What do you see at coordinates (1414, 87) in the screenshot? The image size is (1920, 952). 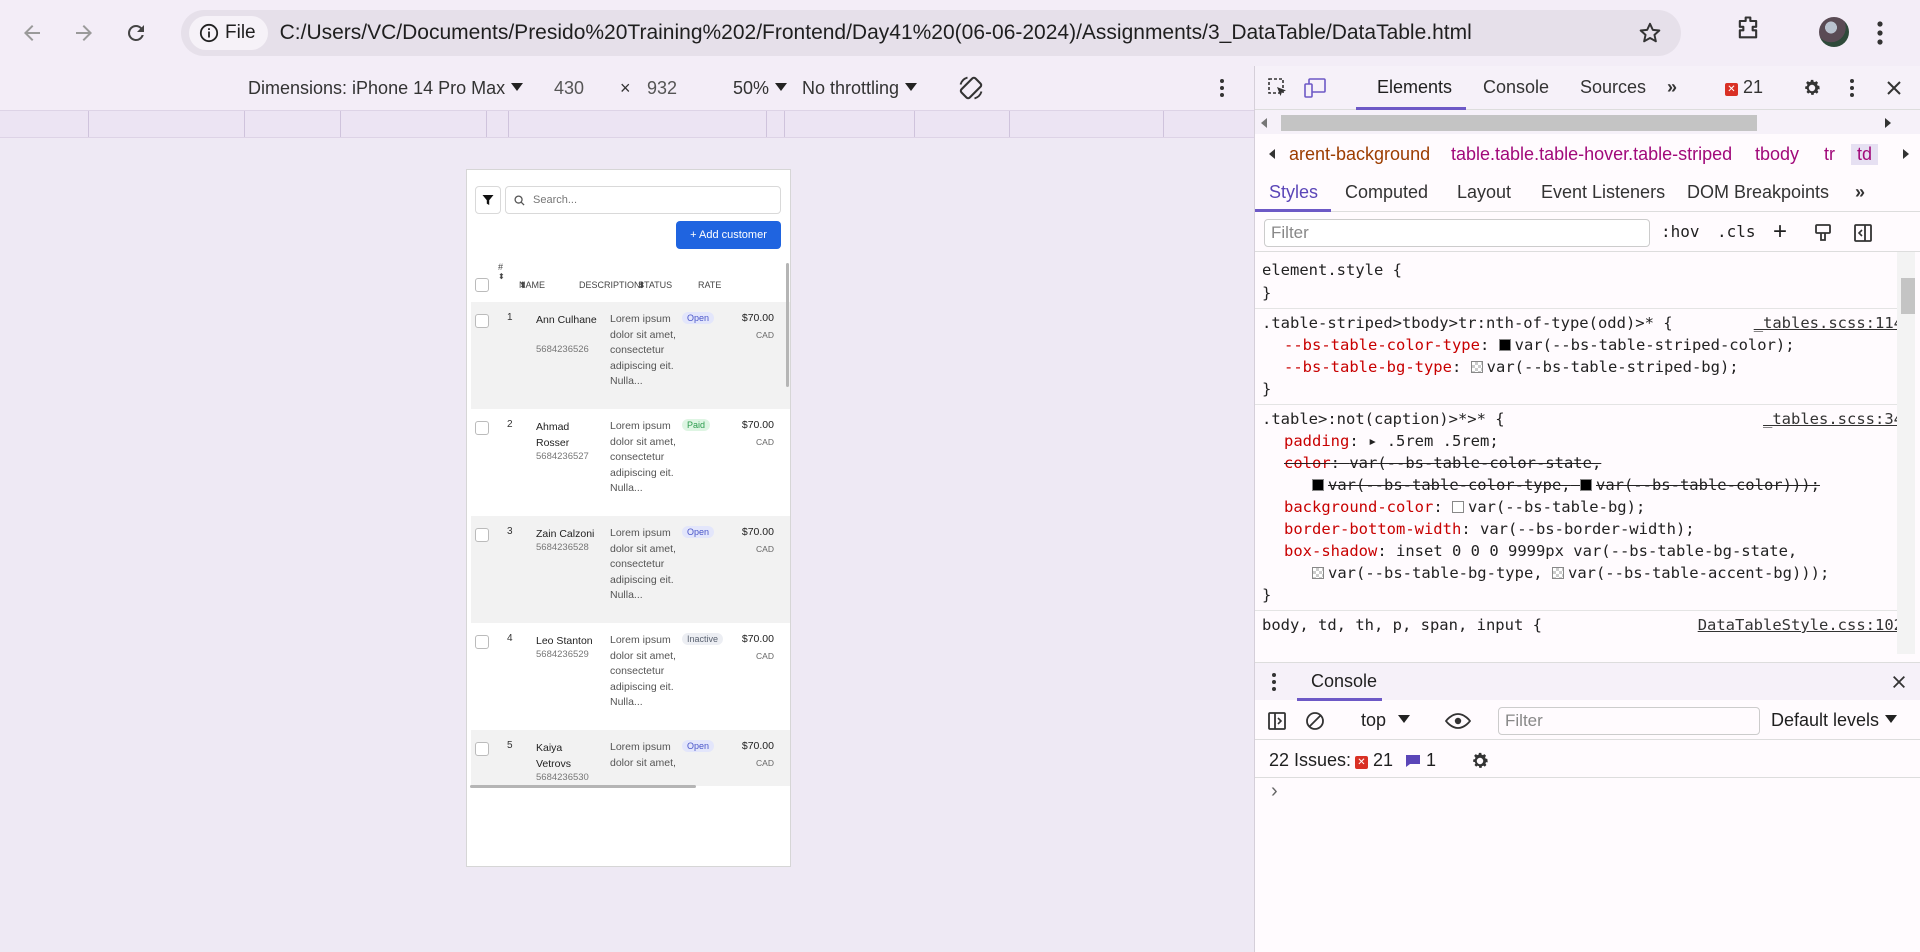 I see `tab-elements: Elements` at bounding box center [1414, 87].